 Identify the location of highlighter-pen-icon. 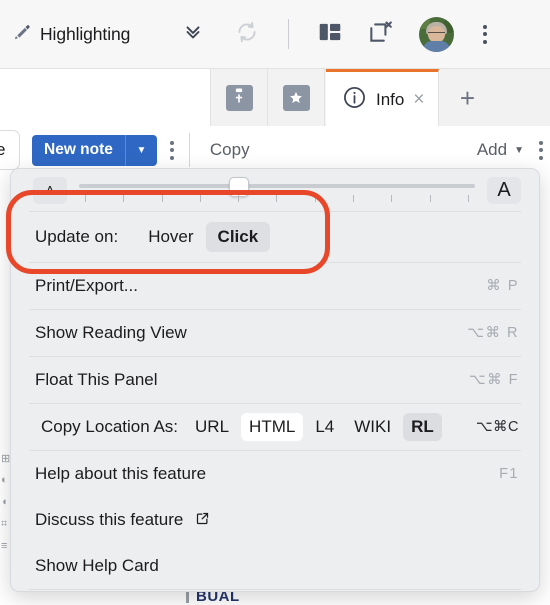
(22, 34).